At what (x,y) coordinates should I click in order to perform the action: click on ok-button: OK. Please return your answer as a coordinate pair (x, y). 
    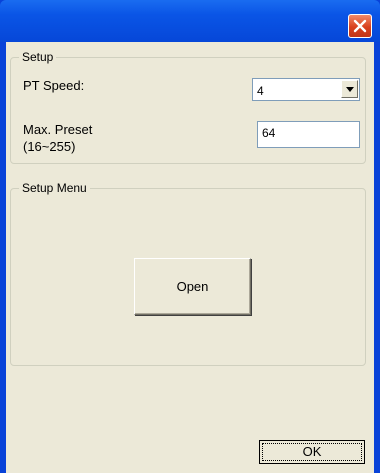
    Looking at the image, I should click on (312, 452).